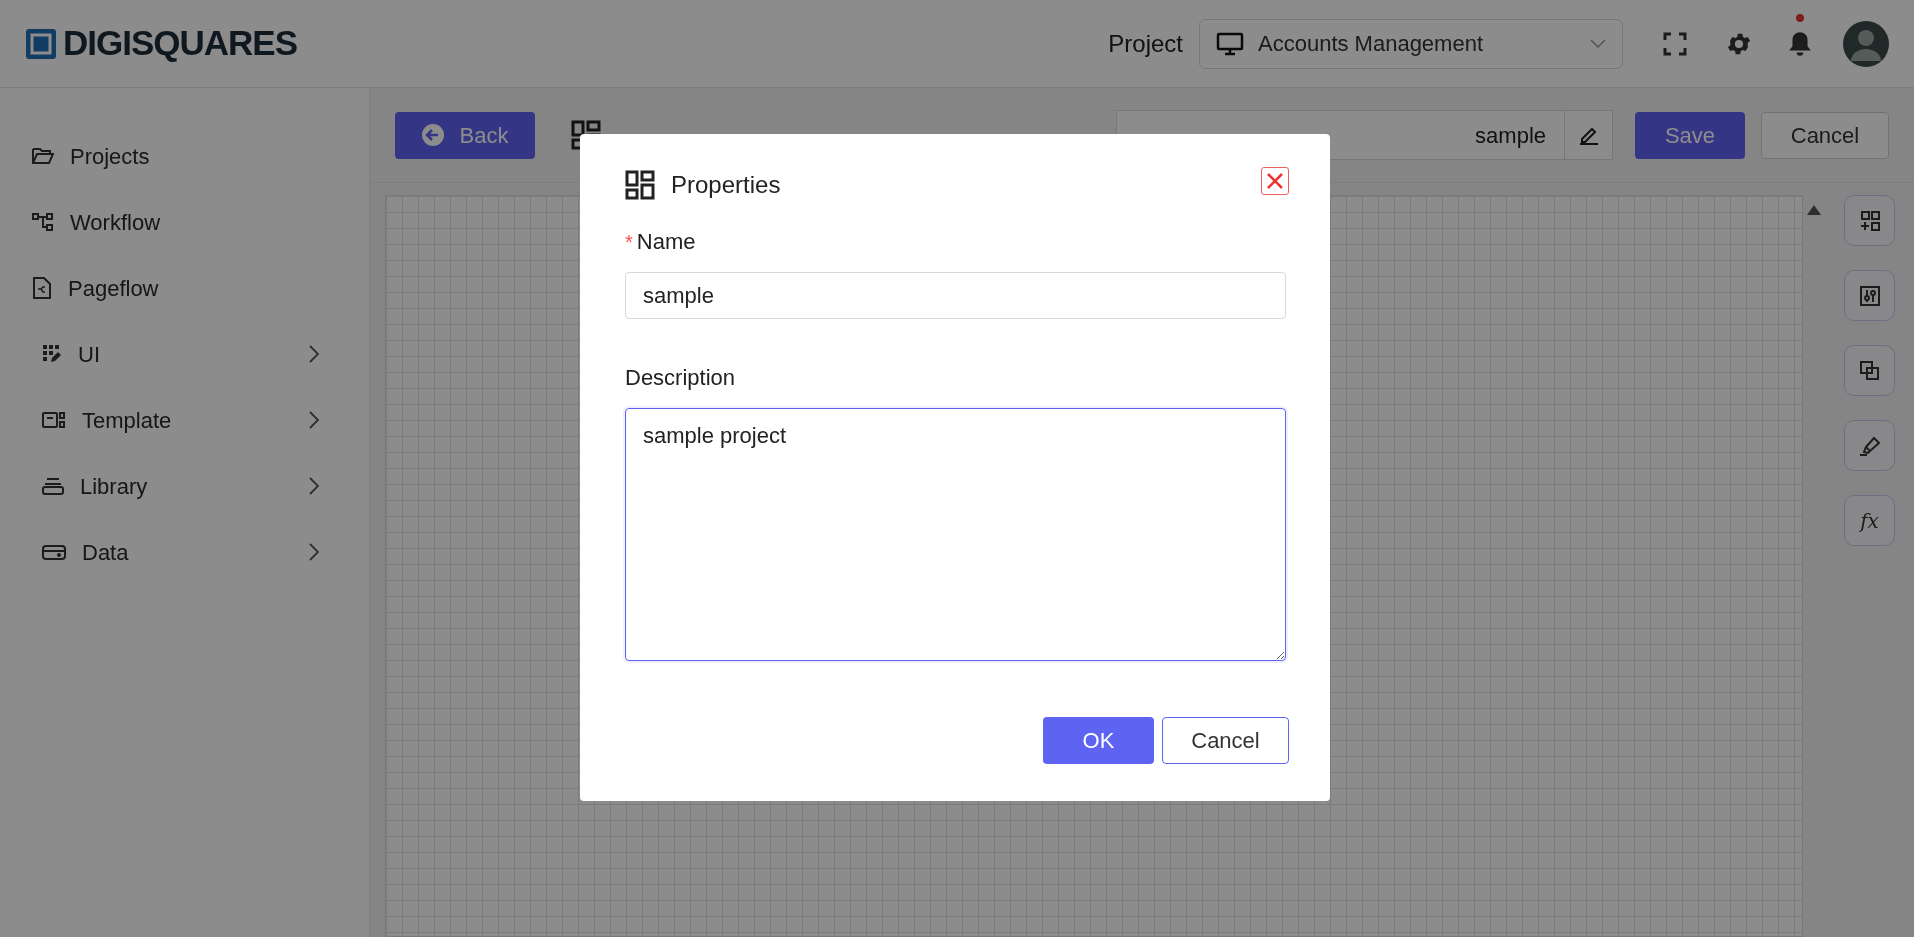 This screenshot has width=1914, height=937. I want to click on required-asterisk: *, so click(629, 242).